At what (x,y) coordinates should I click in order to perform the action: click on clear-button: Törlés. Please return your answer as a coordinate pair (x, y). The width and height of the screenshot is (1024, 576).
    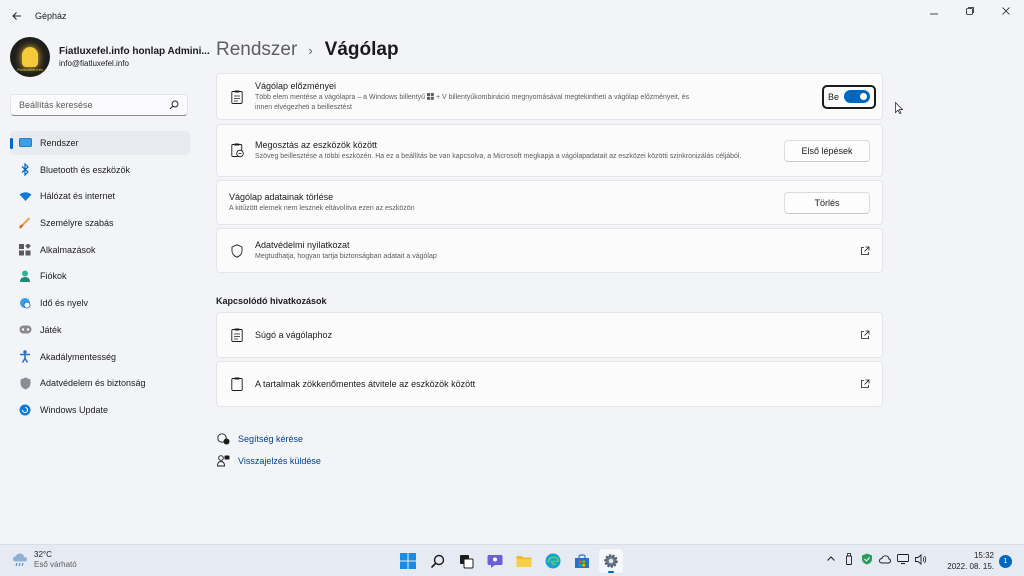
    Looking at the image, I should click on (827, 202).